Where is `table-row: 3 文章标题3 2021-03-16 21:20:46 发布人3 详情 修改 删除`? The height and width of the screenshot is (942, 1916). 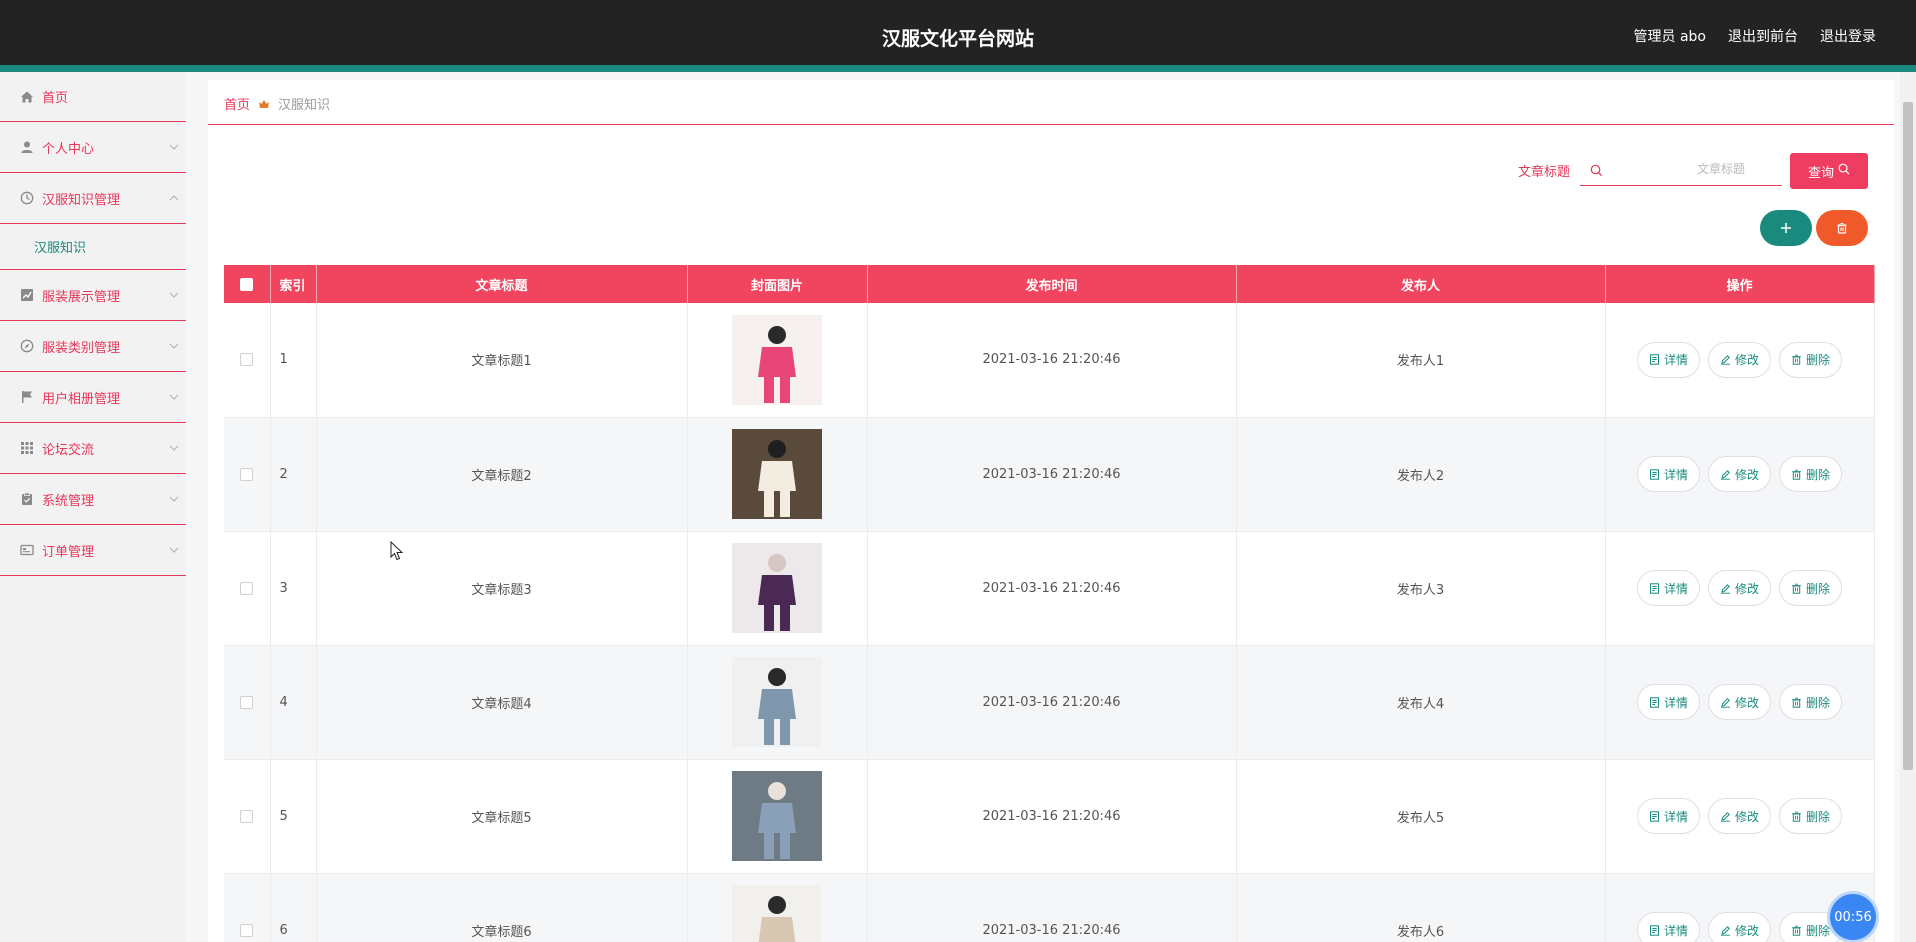 table-row: 3 文章标题3 2021-03-16 21:20:46 发布人3 详情 修改 删除 is located at coordinates (1049, 588).